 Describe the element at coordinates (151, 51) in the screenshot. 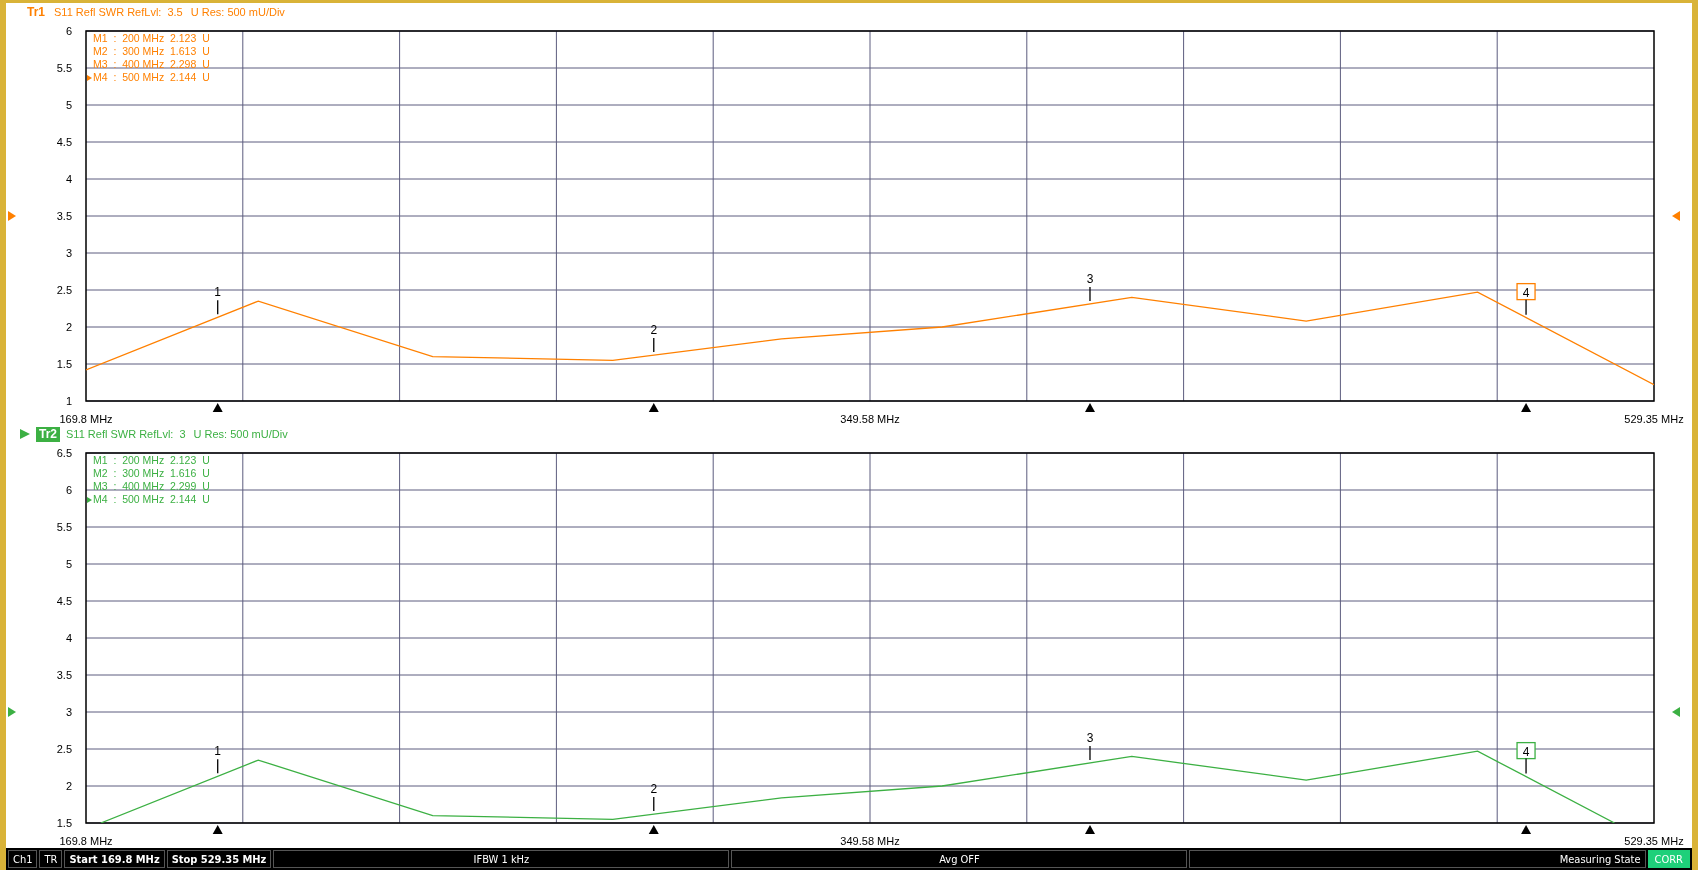

I see `marker-readout: M2 : 300 MHz 1.613 U` at that location.